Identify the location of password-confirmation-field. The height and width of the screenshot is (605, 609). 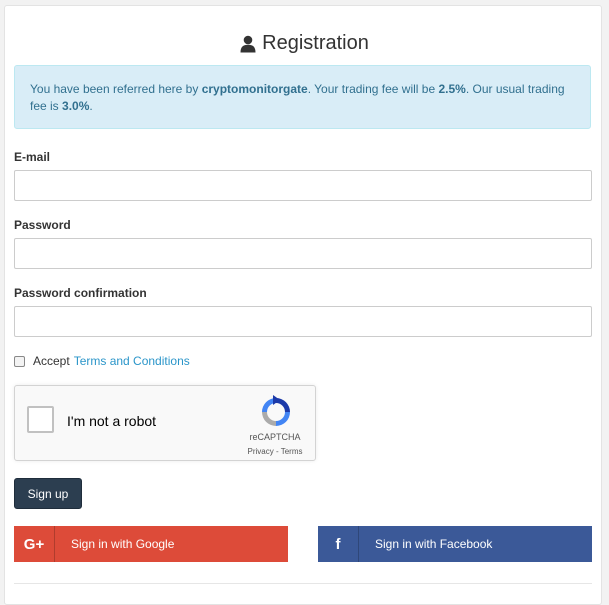
(303, 321).